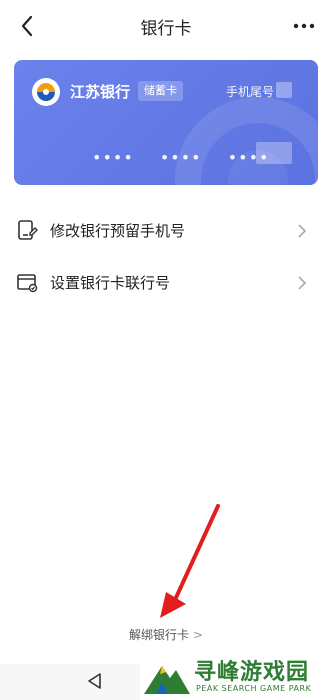 This screenshot has height=700, width=332. I want to click on watermark-subtitle: PEAK SEARCH GAME PARK, so click(254, 688).